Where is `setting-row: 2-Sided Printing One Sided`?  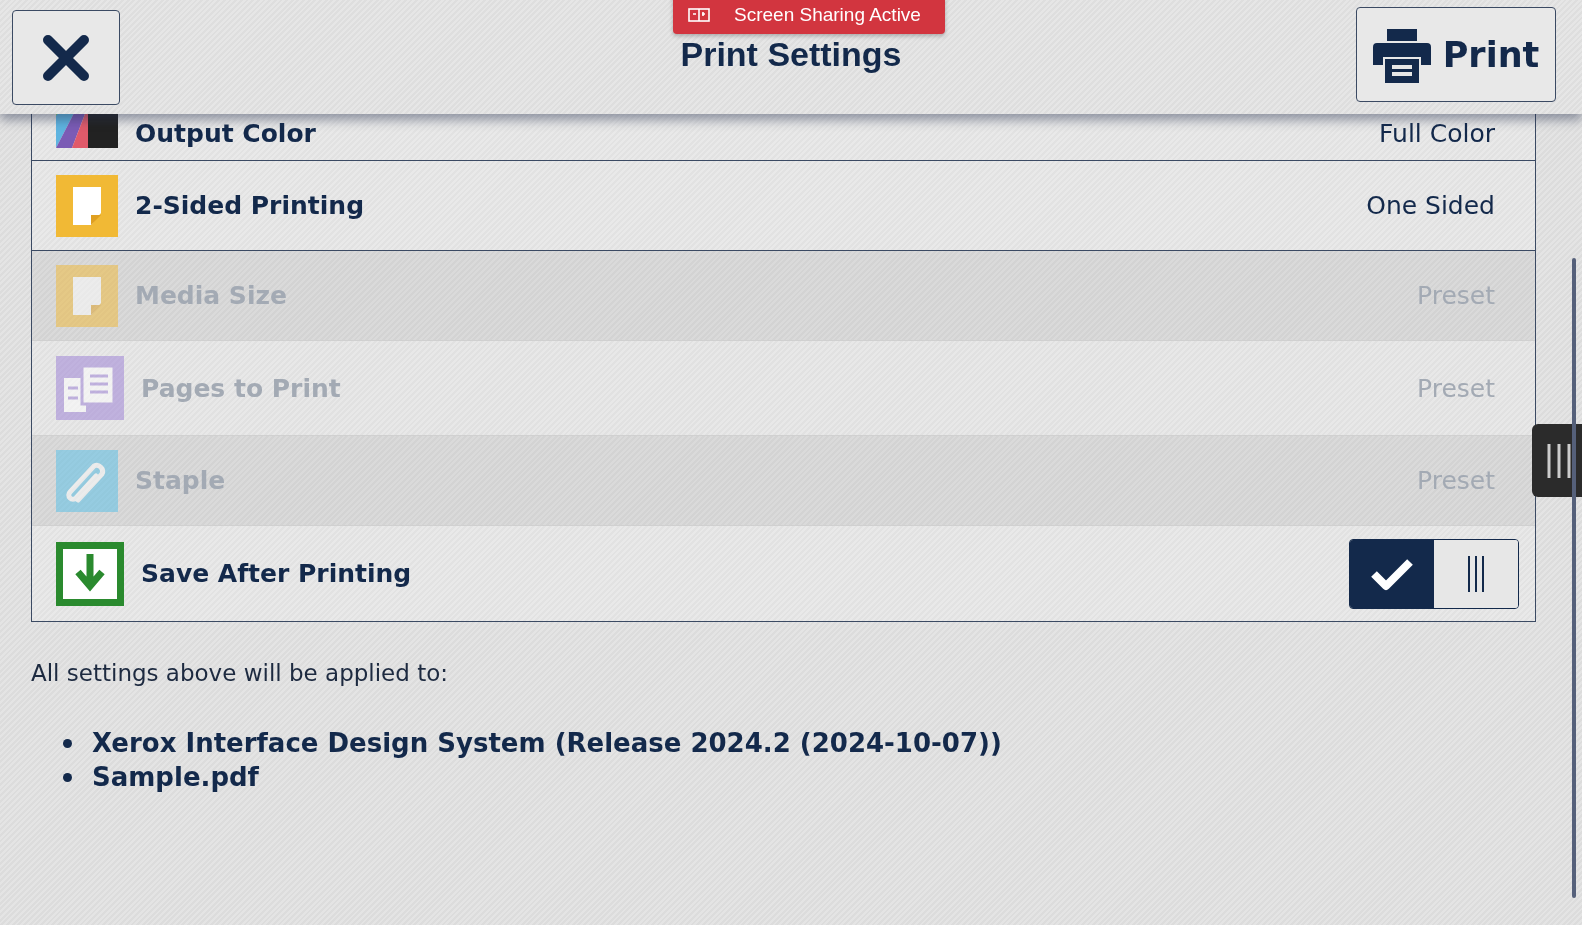
setting-row: 2-Sided Printing One Sided is located at coordinates (783, 206).